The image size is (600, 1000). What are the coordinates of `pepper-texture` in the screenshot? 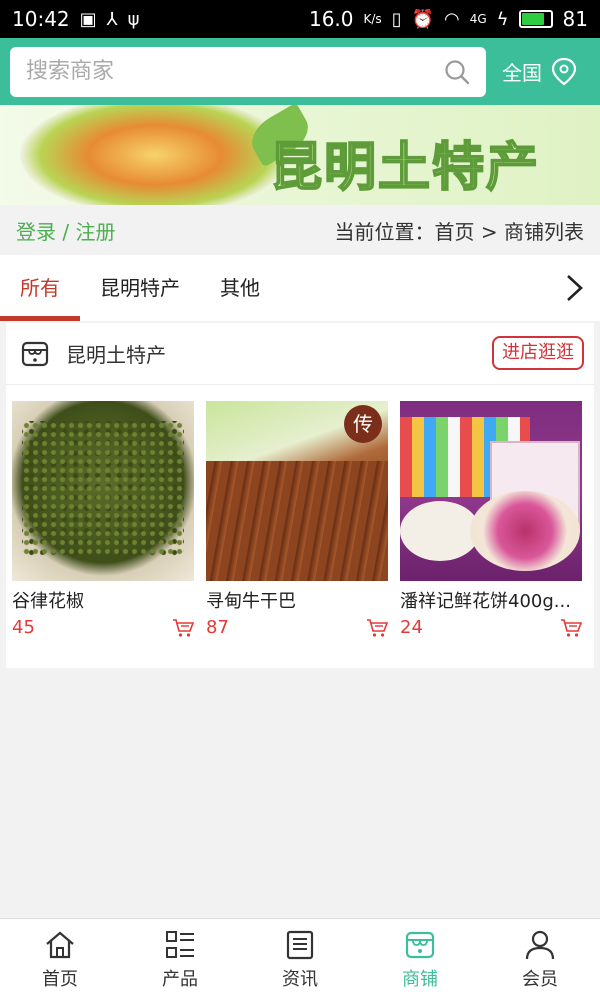 It's located at (103, 488).